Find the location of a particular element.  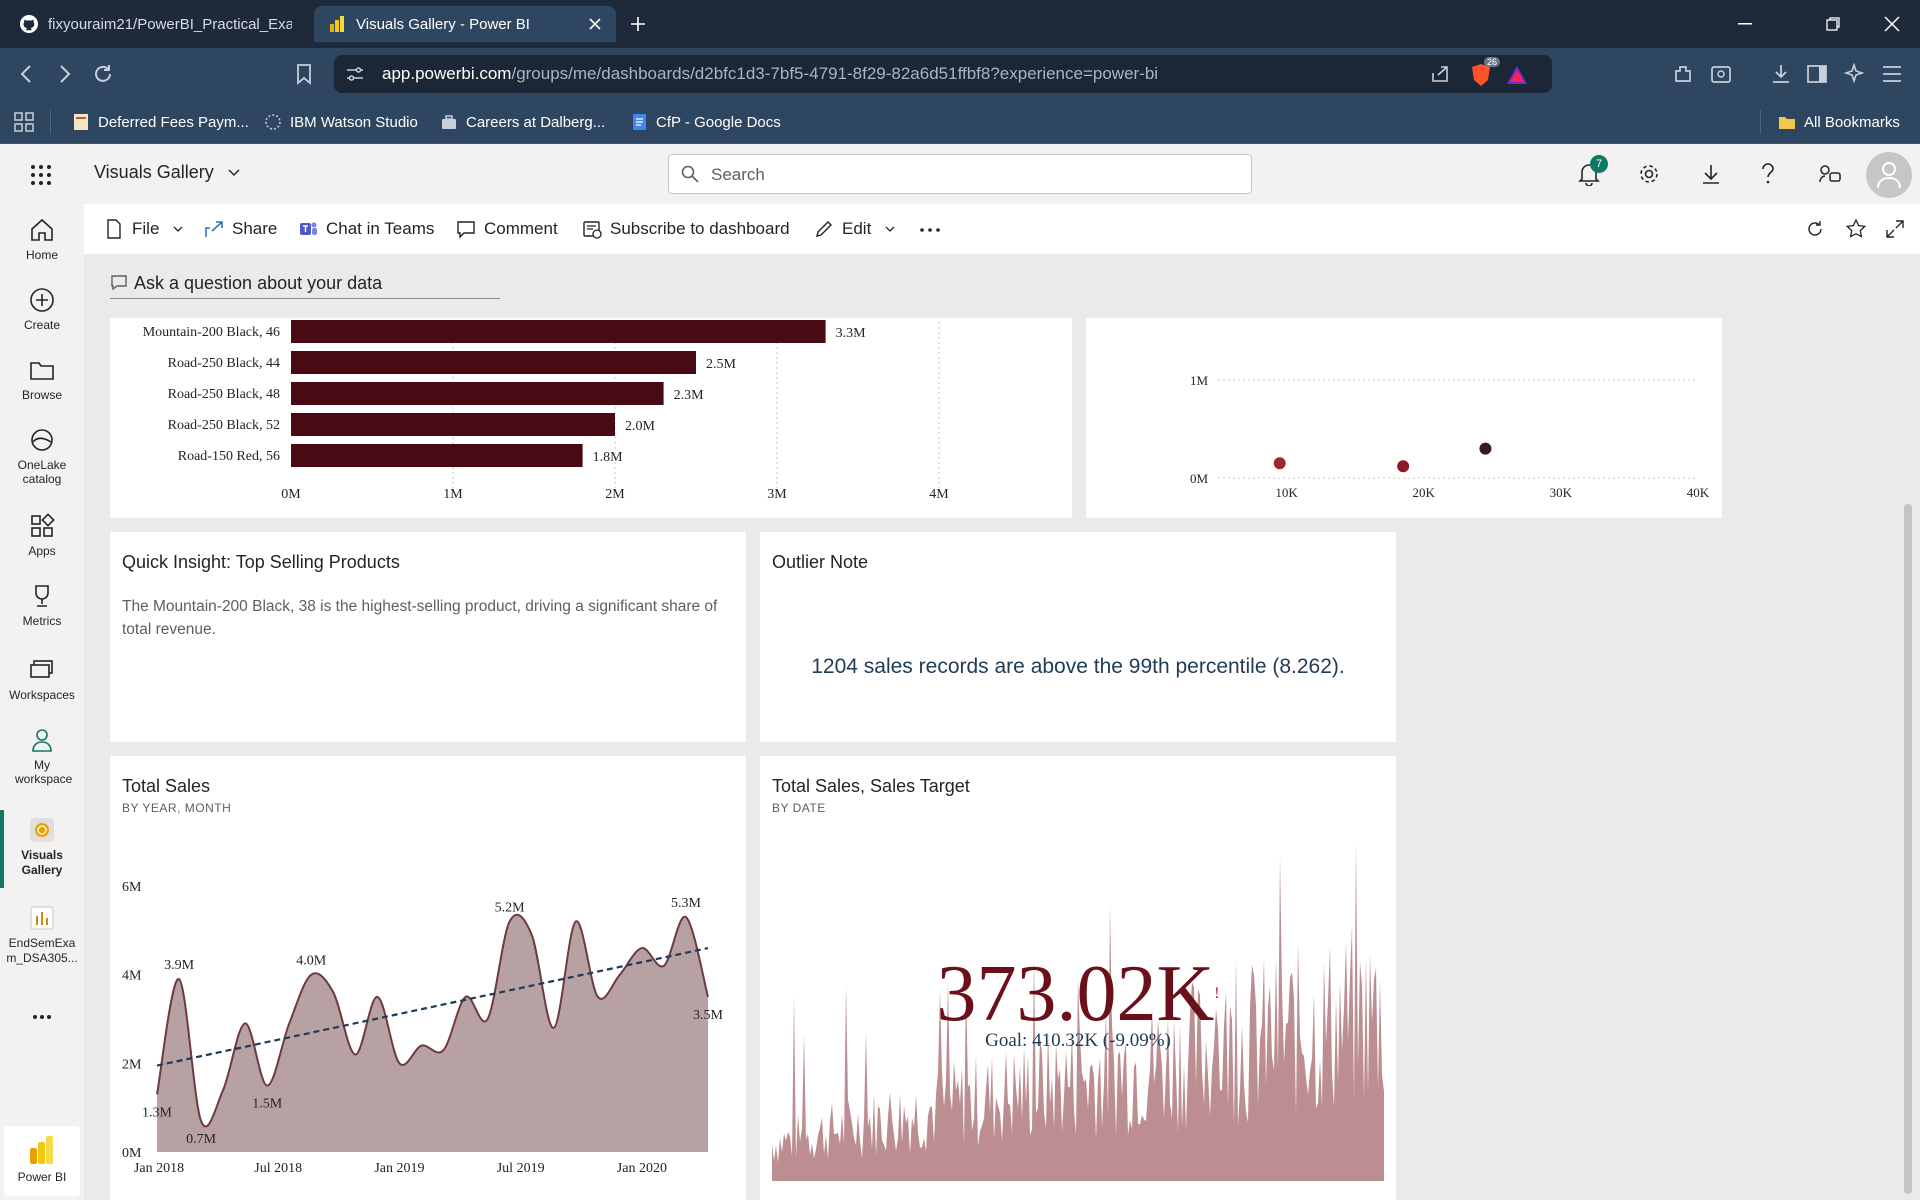

pencil-icon is located at coordinates (824, 229).